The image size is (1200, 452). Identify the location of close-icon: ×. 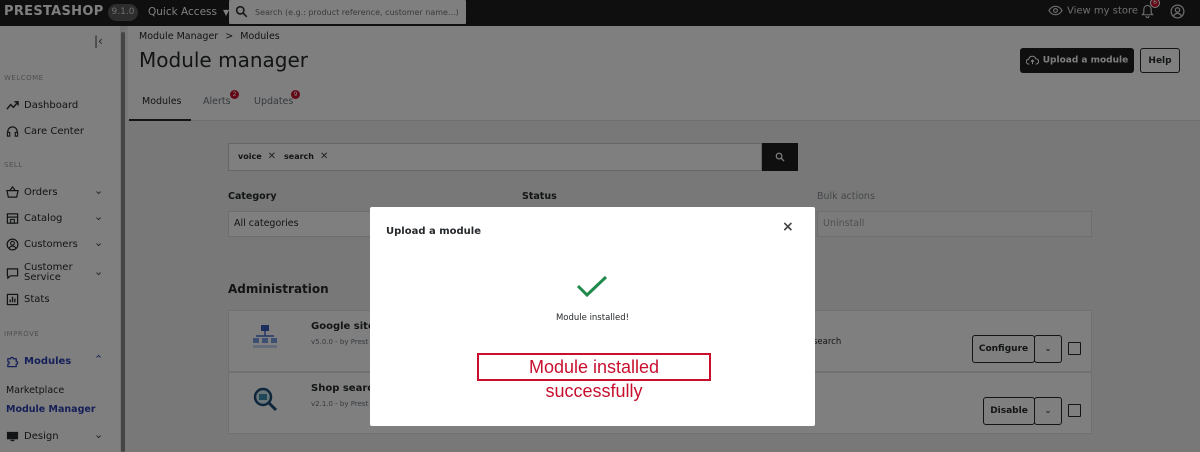
(788, 227).